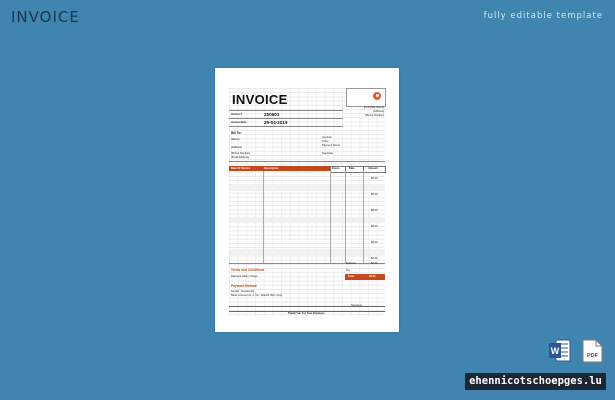 The width and height of the screenshot is (615, 400). Describe the element at coordinates (366, 97) in the screenshot. I see `logo-box` at that location.